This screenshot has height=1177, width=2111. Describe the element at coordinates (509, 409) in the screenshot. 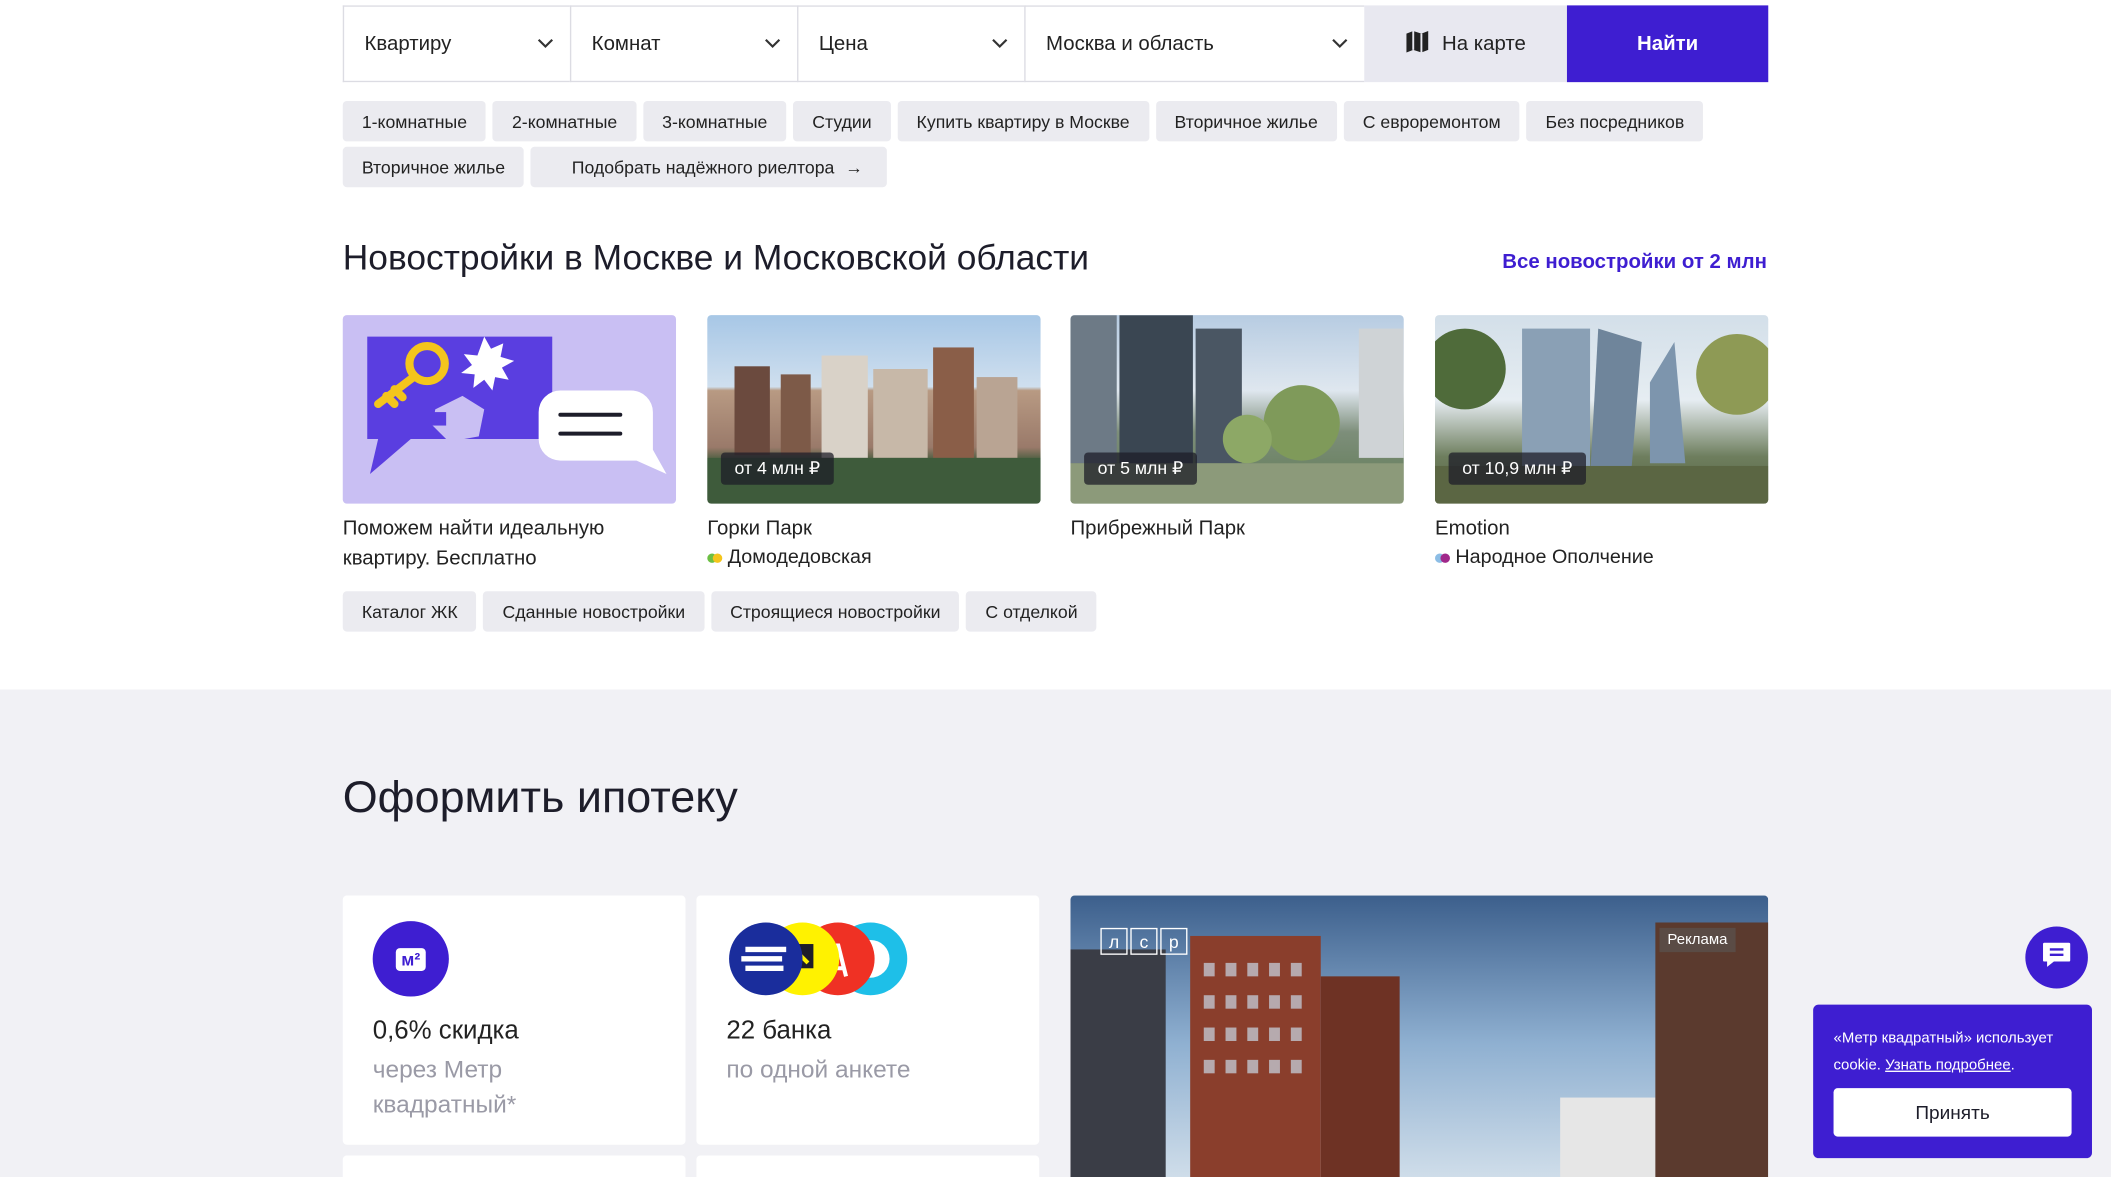

I see `promo-illustration` at that location.